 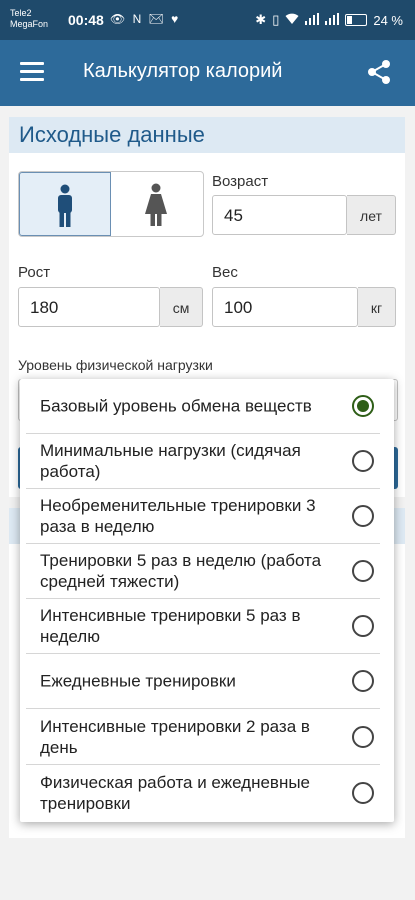 I want to click on bluetooth-icon: ✱, so click(x=261, y=19).